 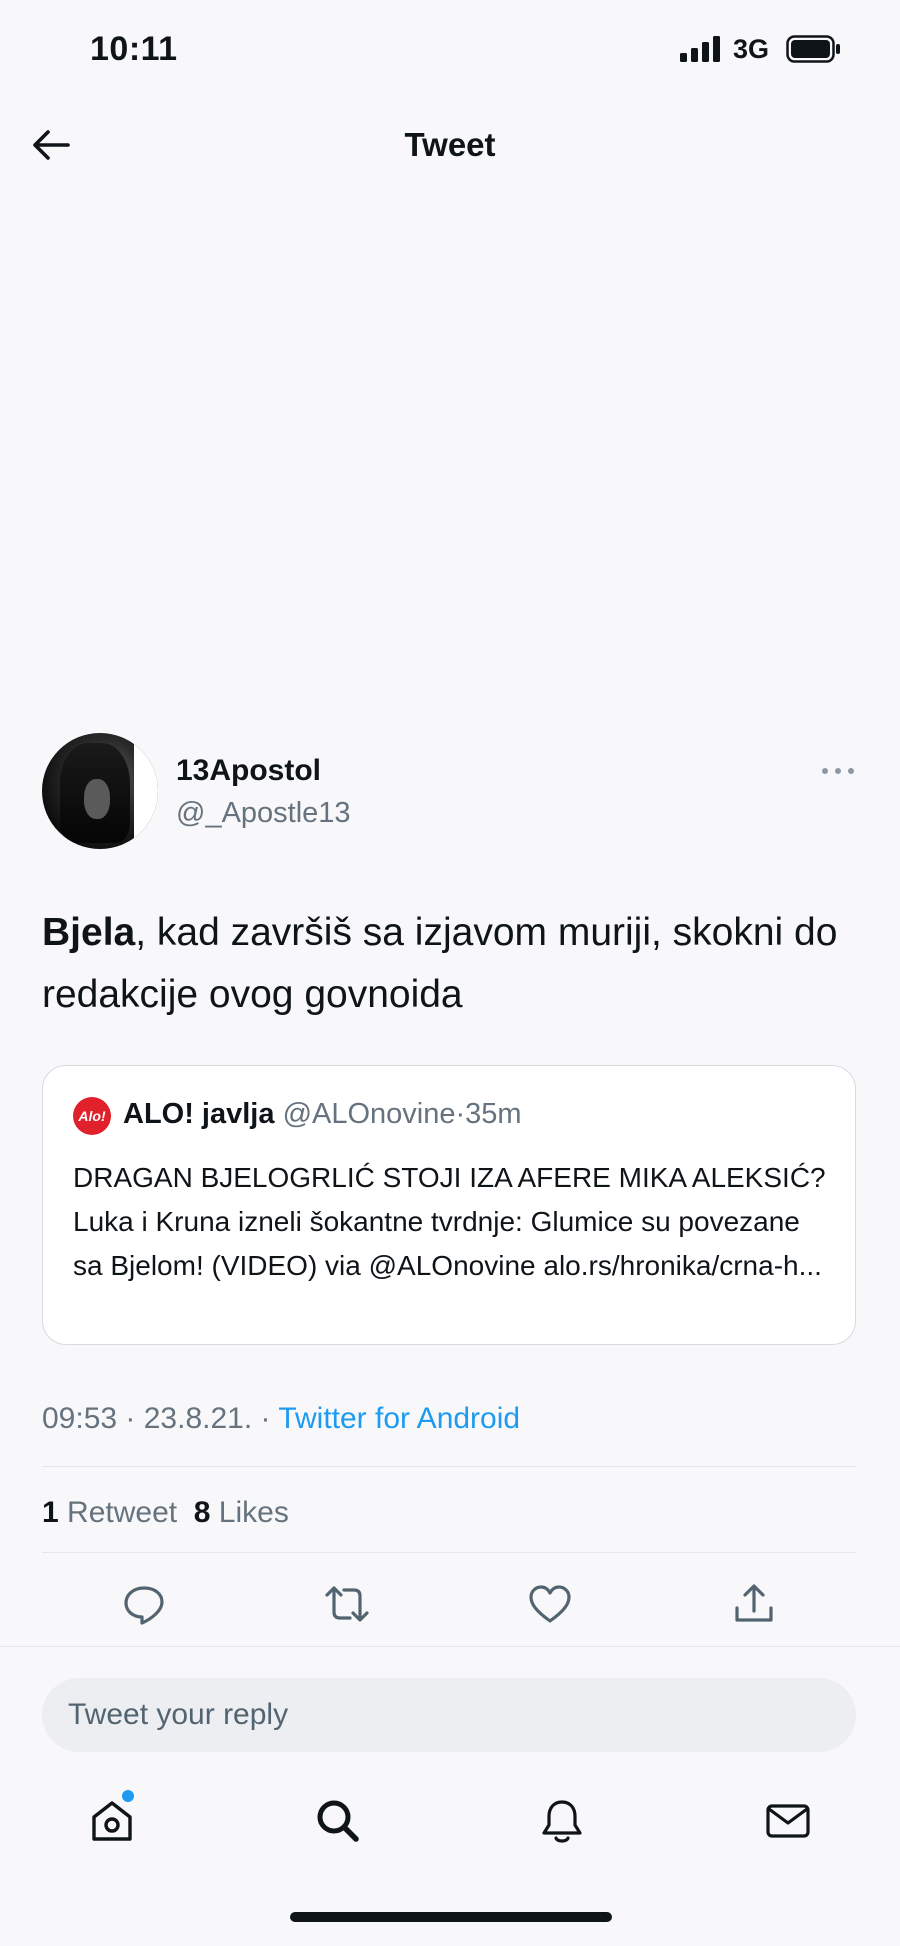 I want to click on messages-icon, so click(x=788, y=1821).